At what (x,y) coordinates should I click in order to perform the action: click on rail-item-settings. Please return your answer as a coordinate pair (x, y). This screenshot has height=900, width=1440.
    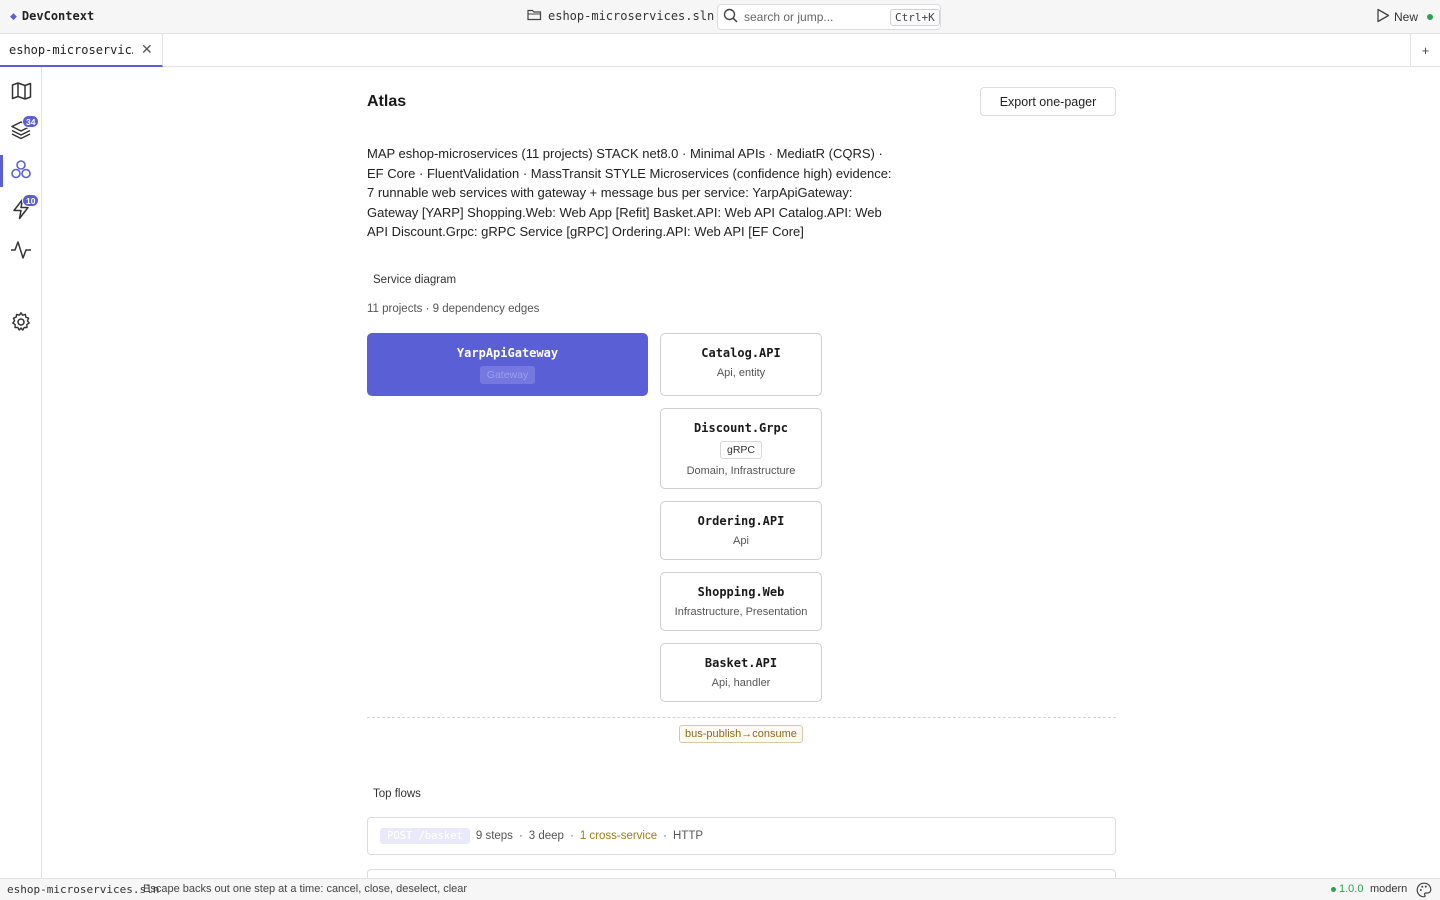
    Looking at the image, I should click on (21, 323).